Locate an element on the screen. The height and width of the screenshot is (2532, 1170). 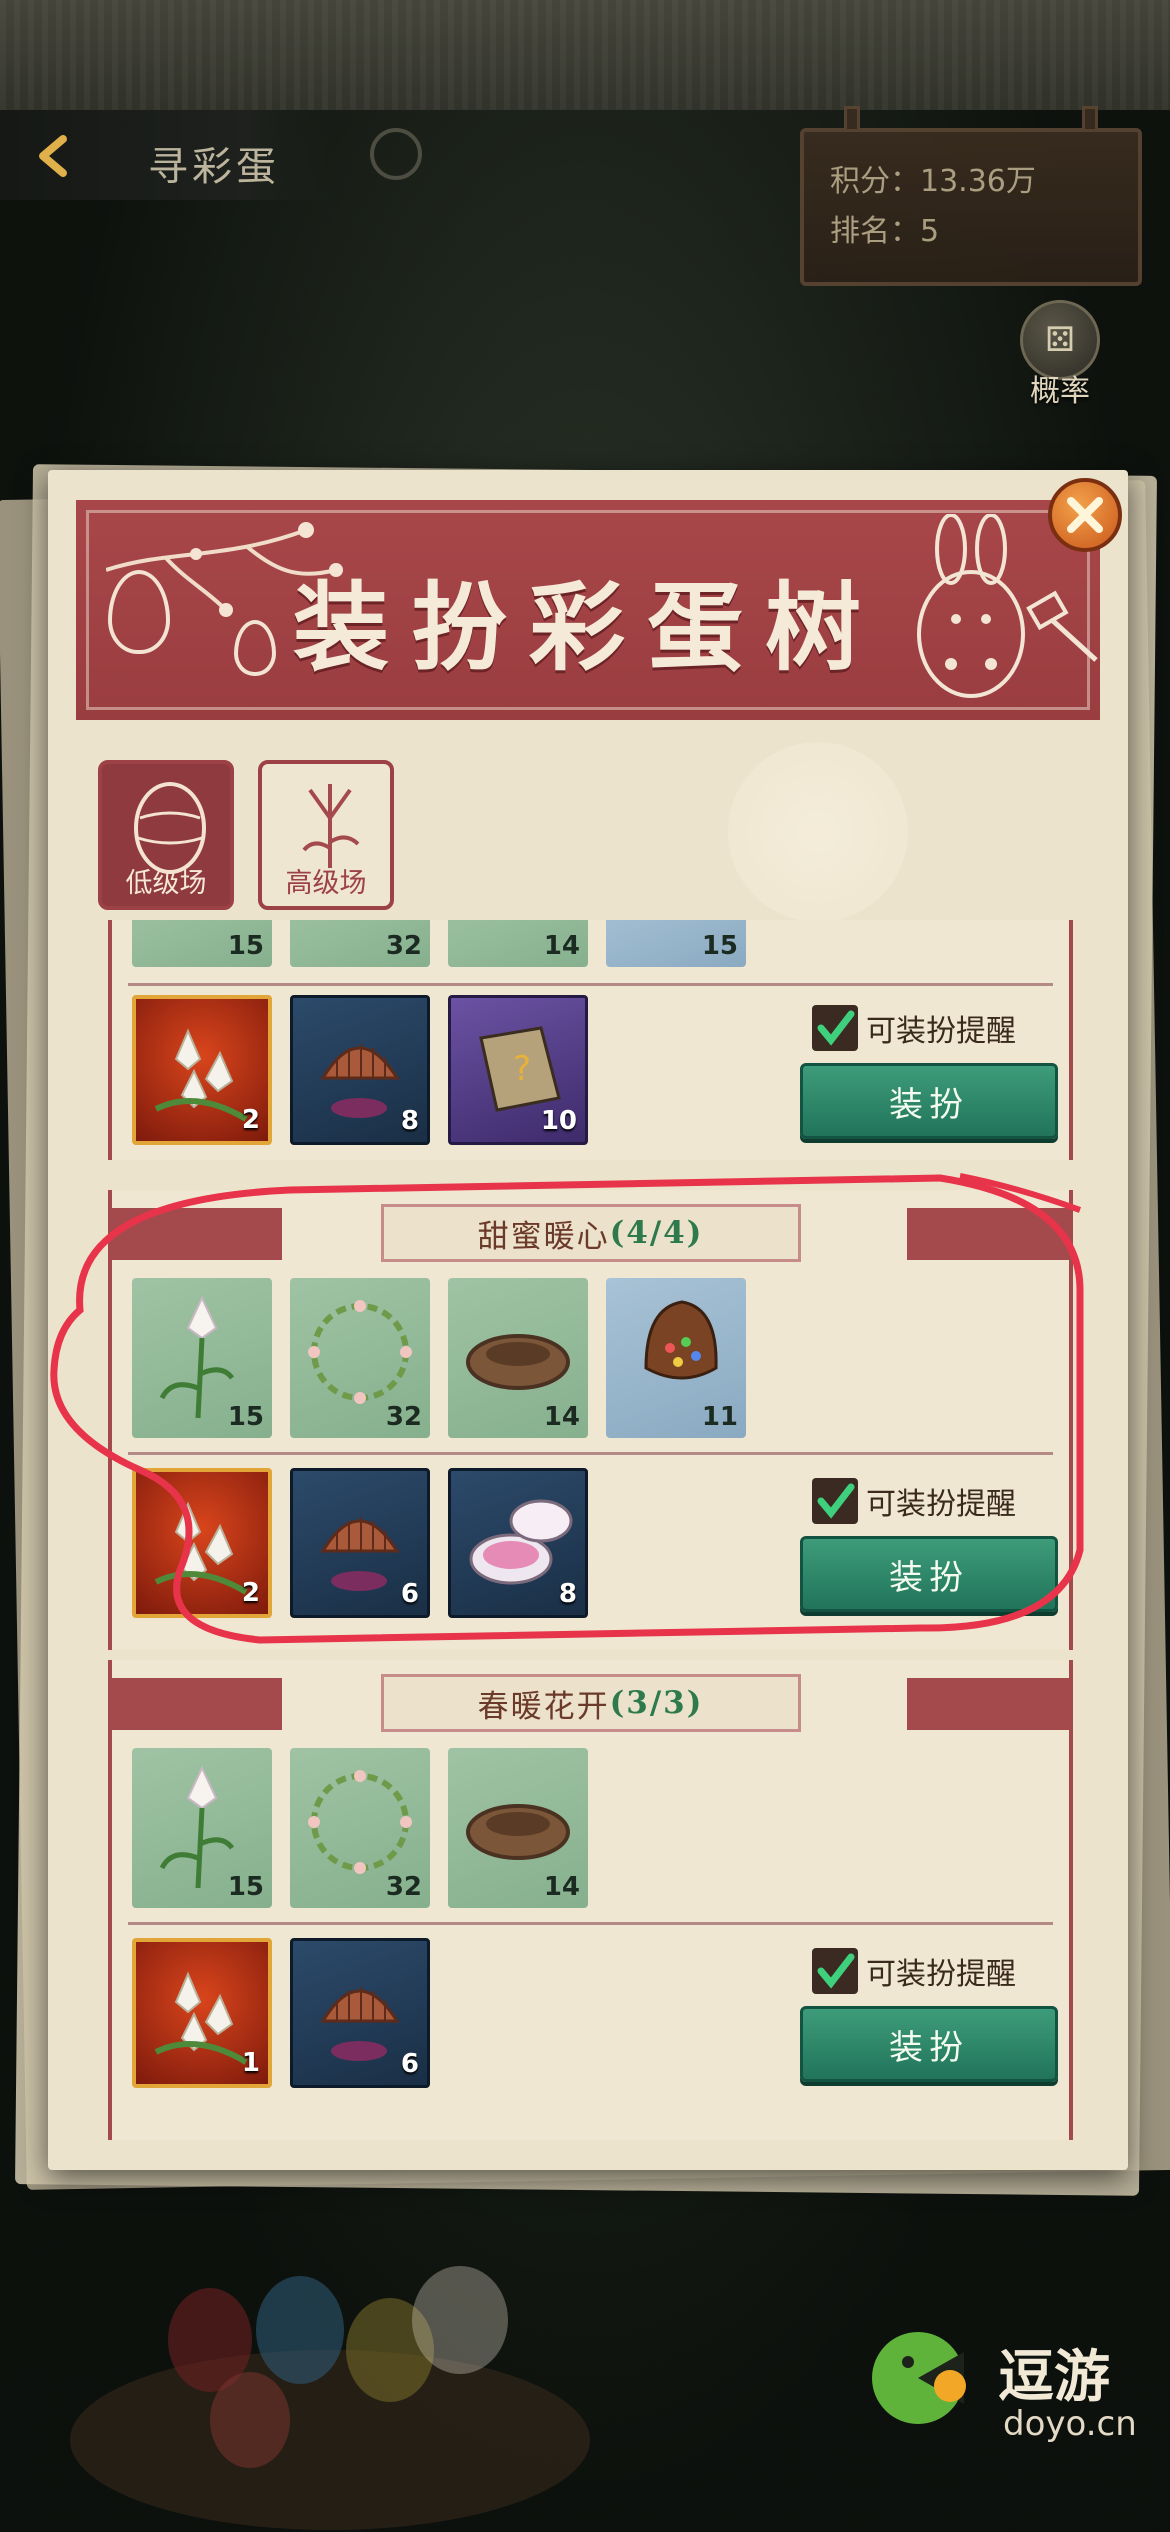
section-title: 甜蜜暖心 (4/4) is located at coordinates (590, 1233).